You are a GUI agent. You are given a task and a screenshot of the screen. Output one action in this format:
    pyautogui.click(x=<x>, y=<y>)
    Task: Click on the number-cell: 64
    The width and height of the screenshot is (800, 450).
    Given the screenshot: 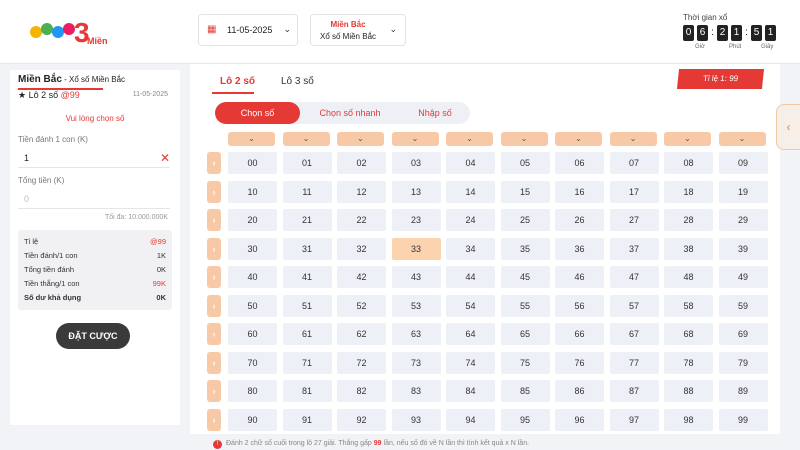 What is the action you would take?
    pyautogui.click(x=470, y=334)
    